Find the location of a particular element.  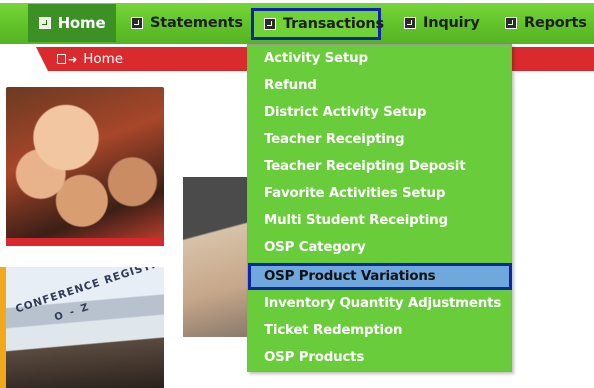

nav-transactions: Transactions is located at coordinates (317, 24).